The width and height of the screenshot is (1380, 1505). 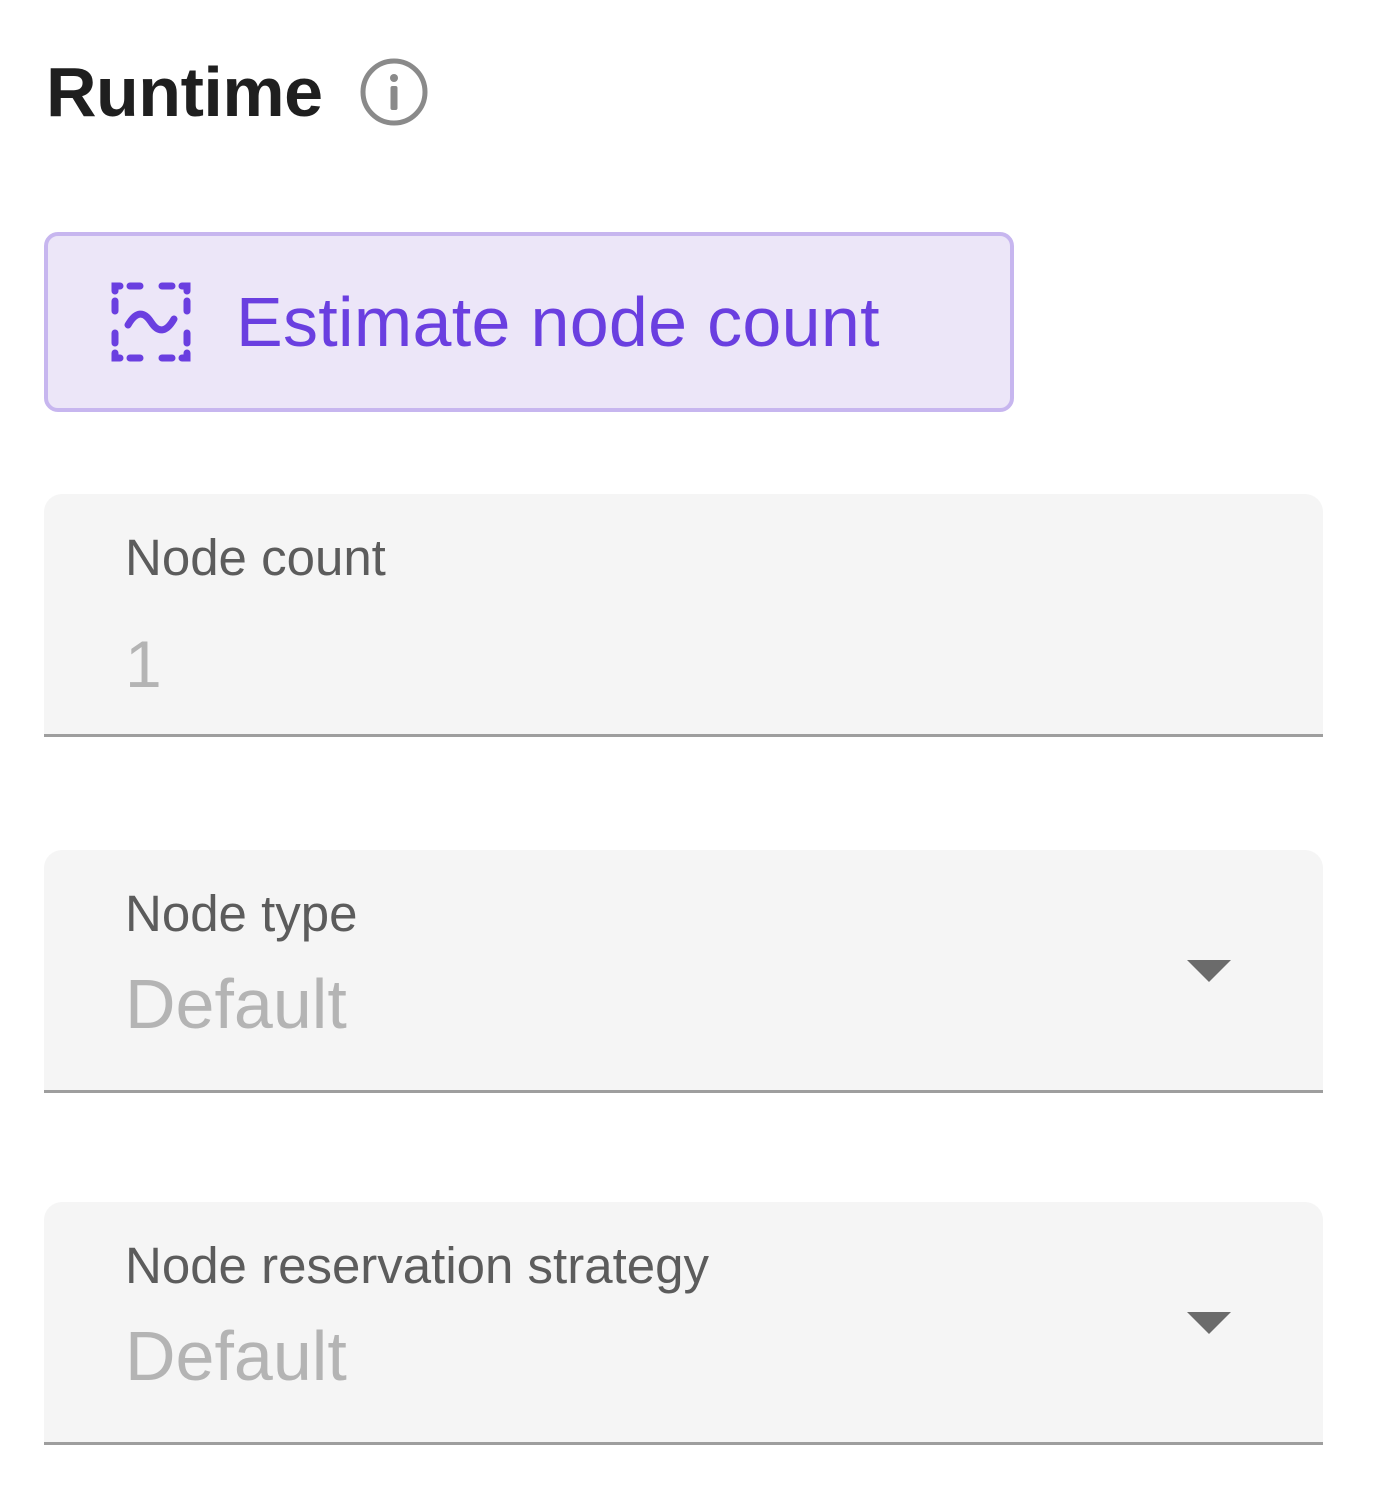 What do you see at coordinates (143, 664) in the screenshot?
I see `node-count-value: 1` at bounding box center [143, 664].